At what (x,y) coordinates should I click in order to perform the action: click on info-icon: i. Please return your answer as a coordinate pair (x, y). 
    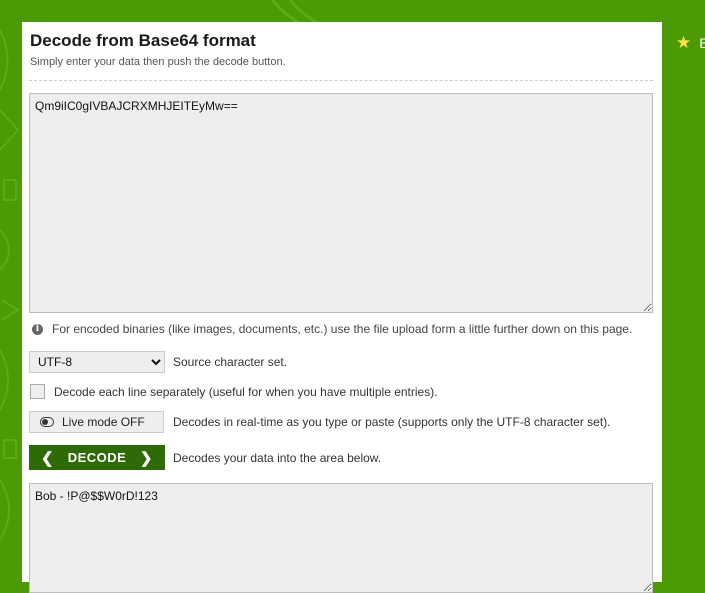
    Looking at the image, I should click on (37, 329).